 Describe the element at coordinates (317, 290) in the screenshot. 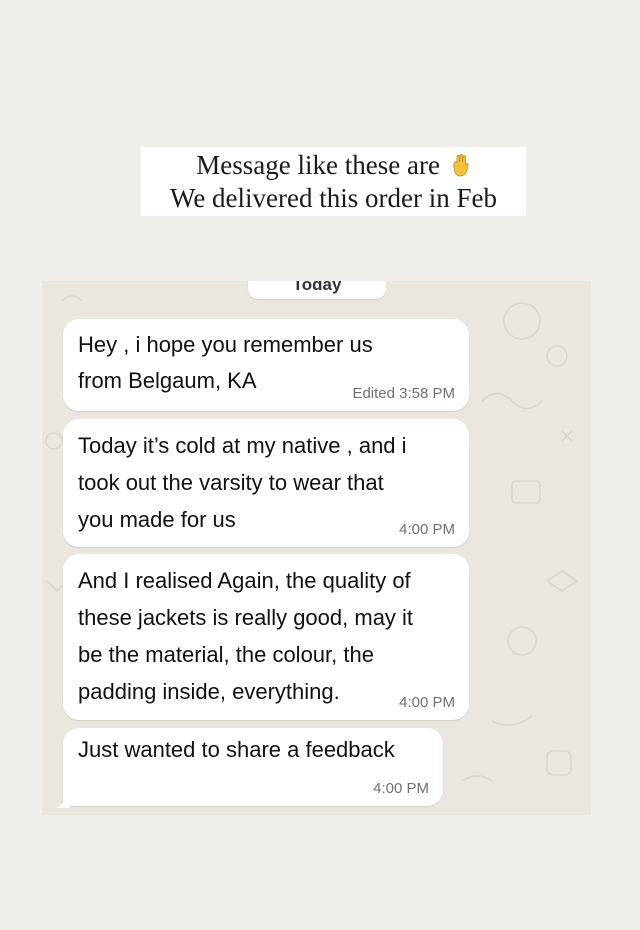

I see `date-divider: Today` at that location.